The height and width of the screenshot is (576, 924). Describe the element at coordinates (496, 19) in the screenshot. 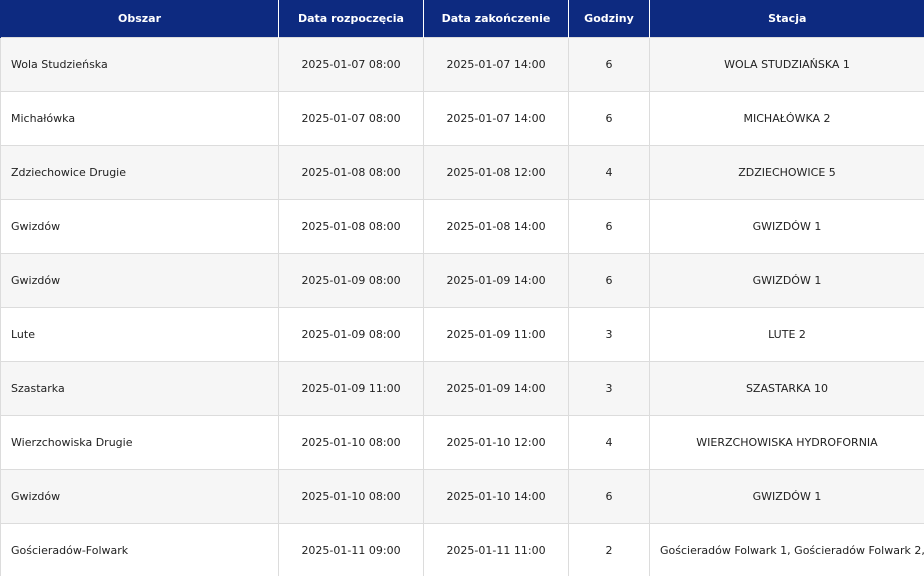

I see `column-header-end-date: Data zakończenie` at that location.